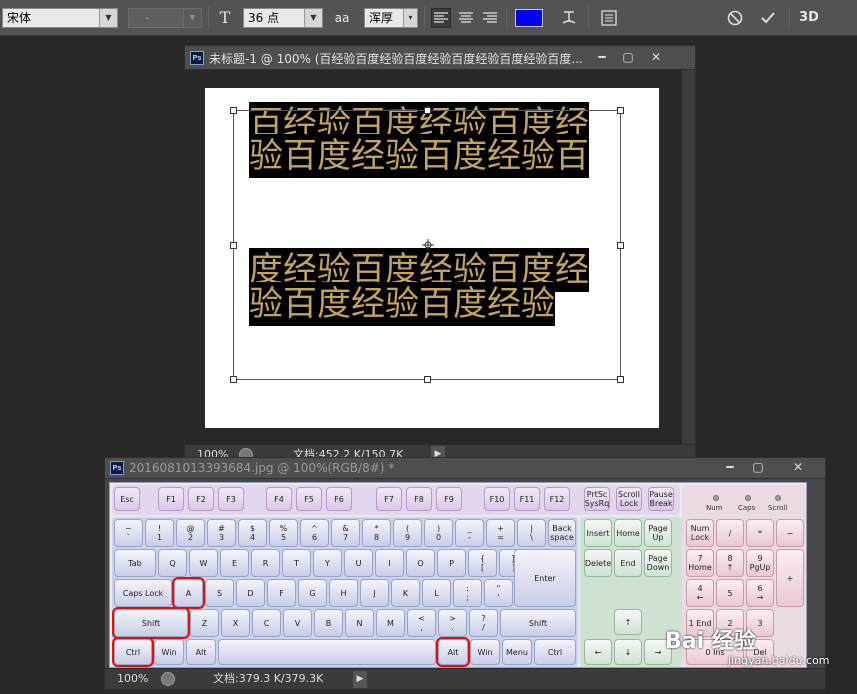 This screenshot has height=694, width=857. Describe the element at coordinates (264, 18) in the screenshot. I see `font-size-value: 36 点` at that location.